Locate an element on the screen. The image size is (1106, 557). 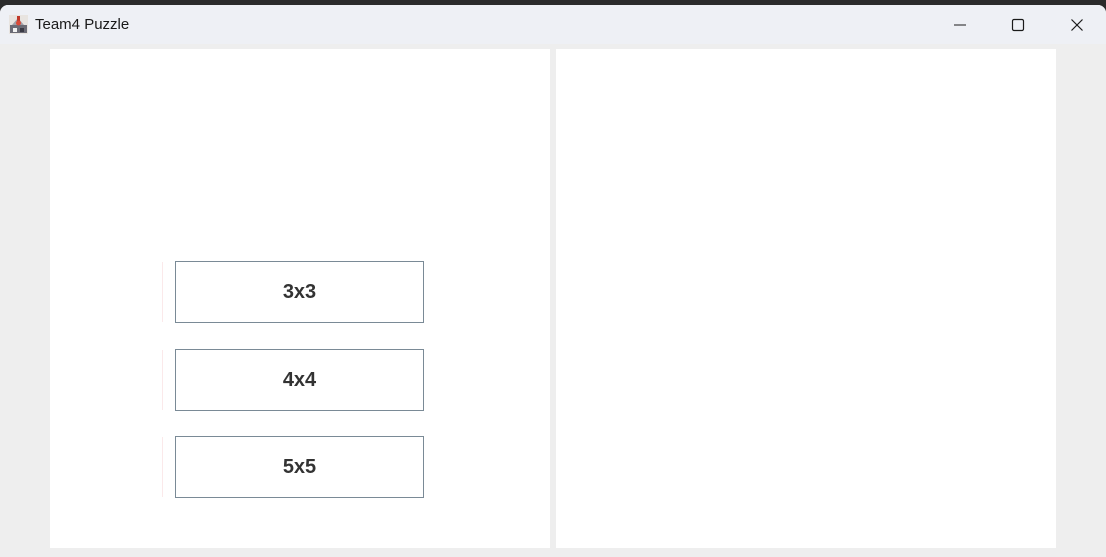
minimize-icon is located at coordinates (960, 24).